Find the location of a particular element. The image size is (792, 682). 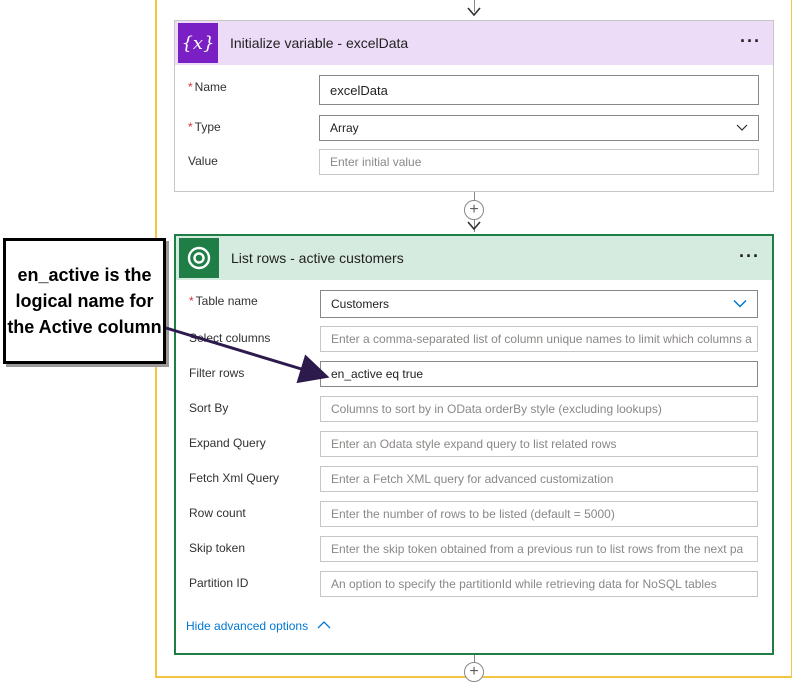

filter-rows-input: en_active eq true is located at coordinates (539, 374).